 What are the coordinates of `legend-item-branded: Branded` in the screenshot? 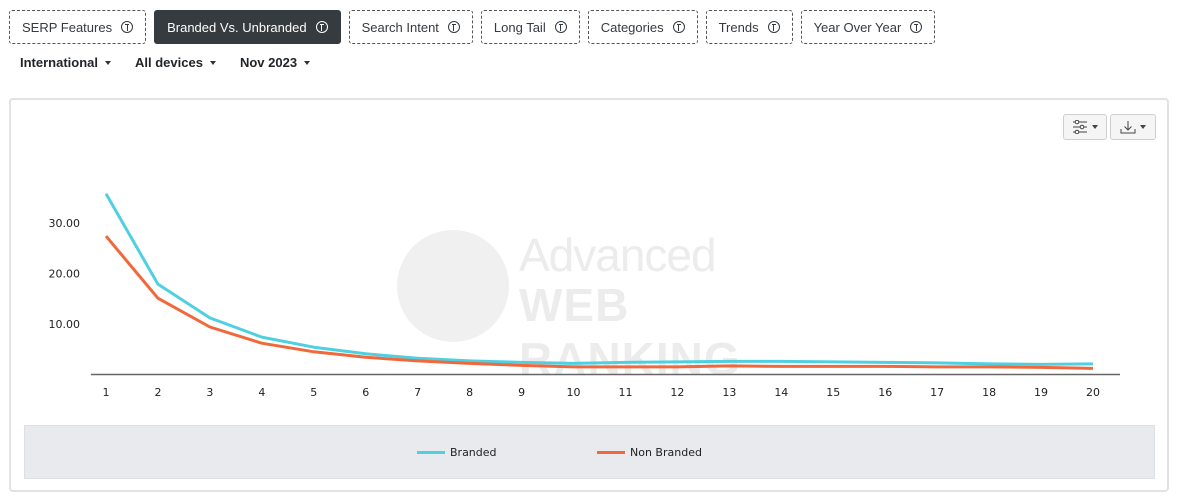 It's located at (457, 452).